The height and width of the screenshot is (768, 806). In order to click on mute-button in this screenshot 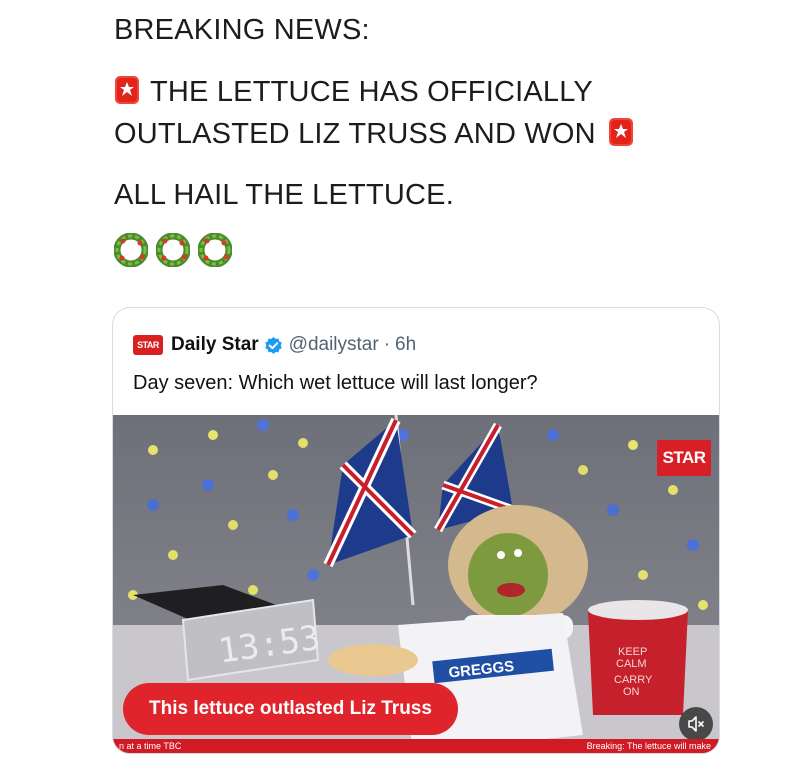, I will do `click(696, 724)`.